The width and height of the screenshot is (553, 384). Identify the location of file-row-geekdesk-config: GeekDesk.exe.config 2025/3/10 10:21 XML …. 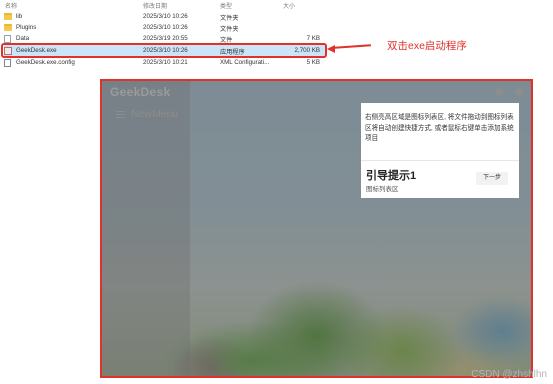
(165, 62).